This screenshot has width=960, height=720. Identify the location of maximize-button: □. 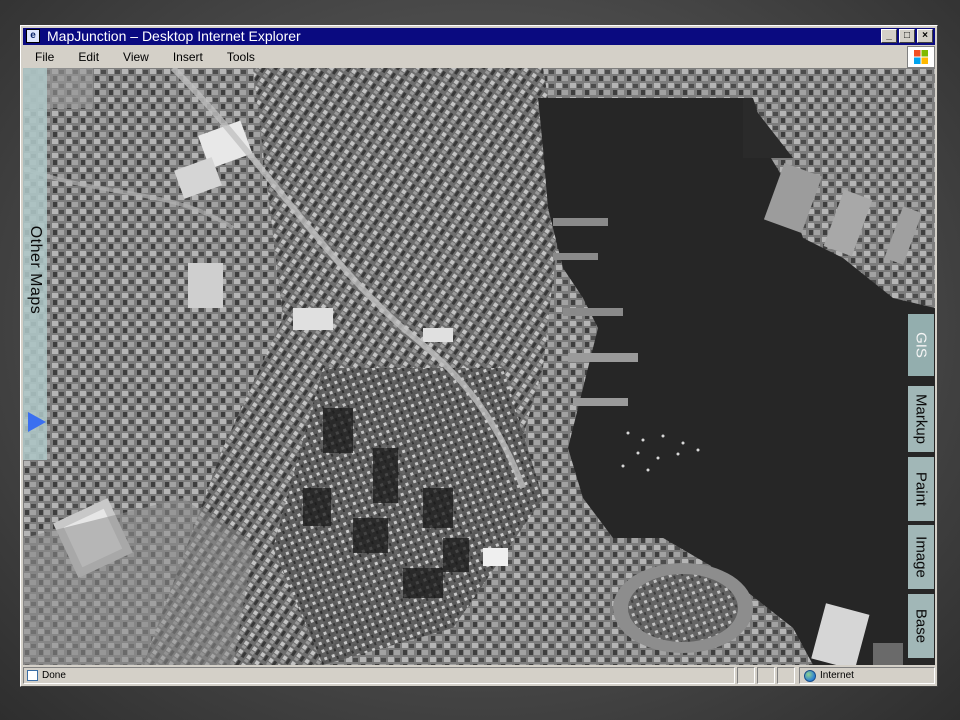
(907, 36).